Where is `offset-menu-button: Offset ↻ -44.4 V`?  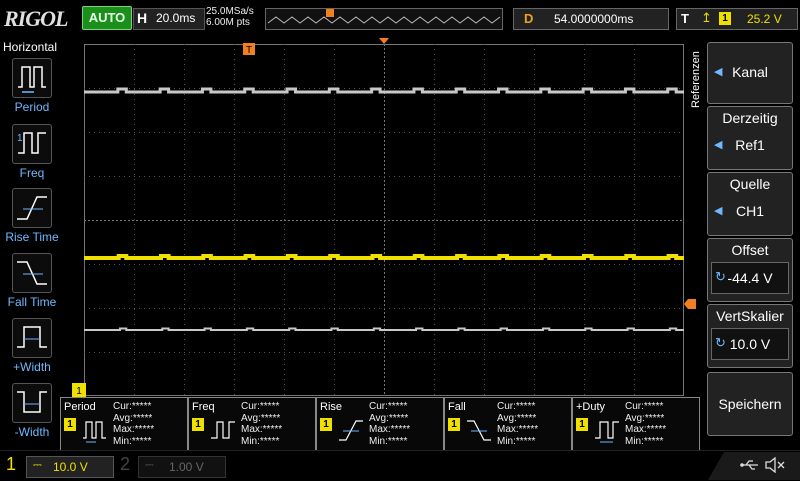
offset-menu-button: Offset ↻ -44.4 V is located at coordinates (750, 270).